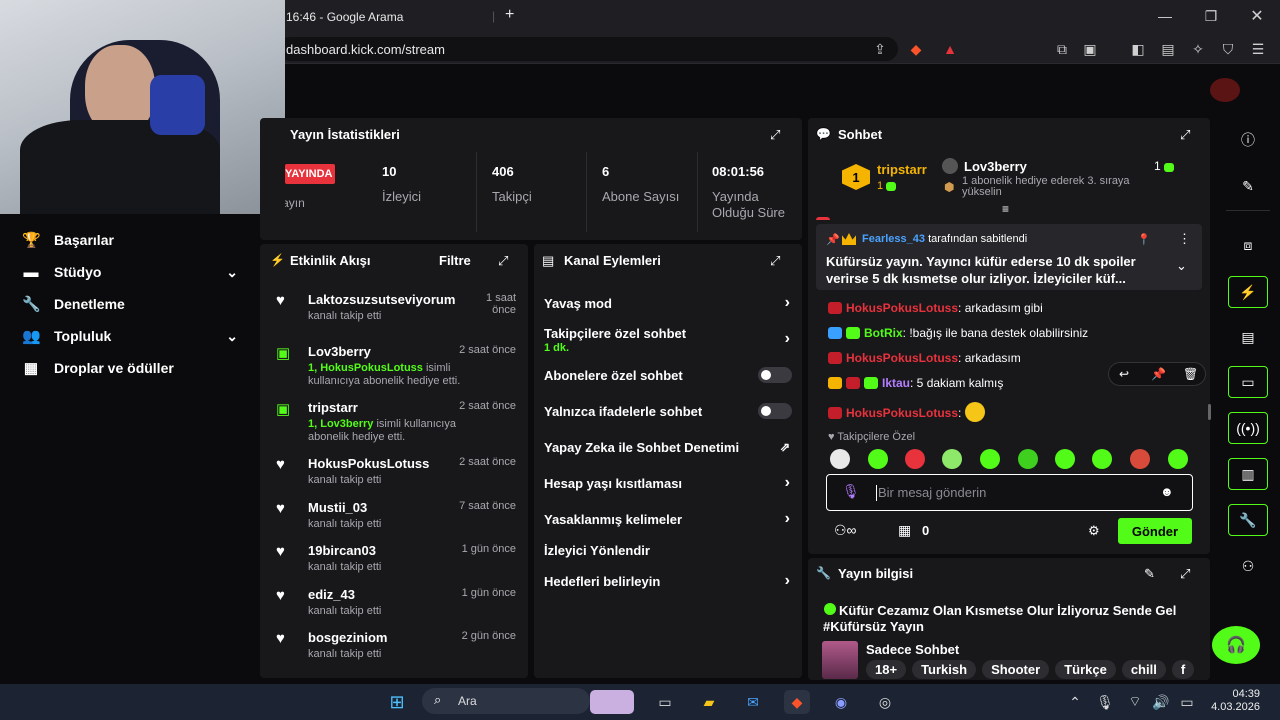  I want to click on send-button: Gönder, so click(1155, 531).